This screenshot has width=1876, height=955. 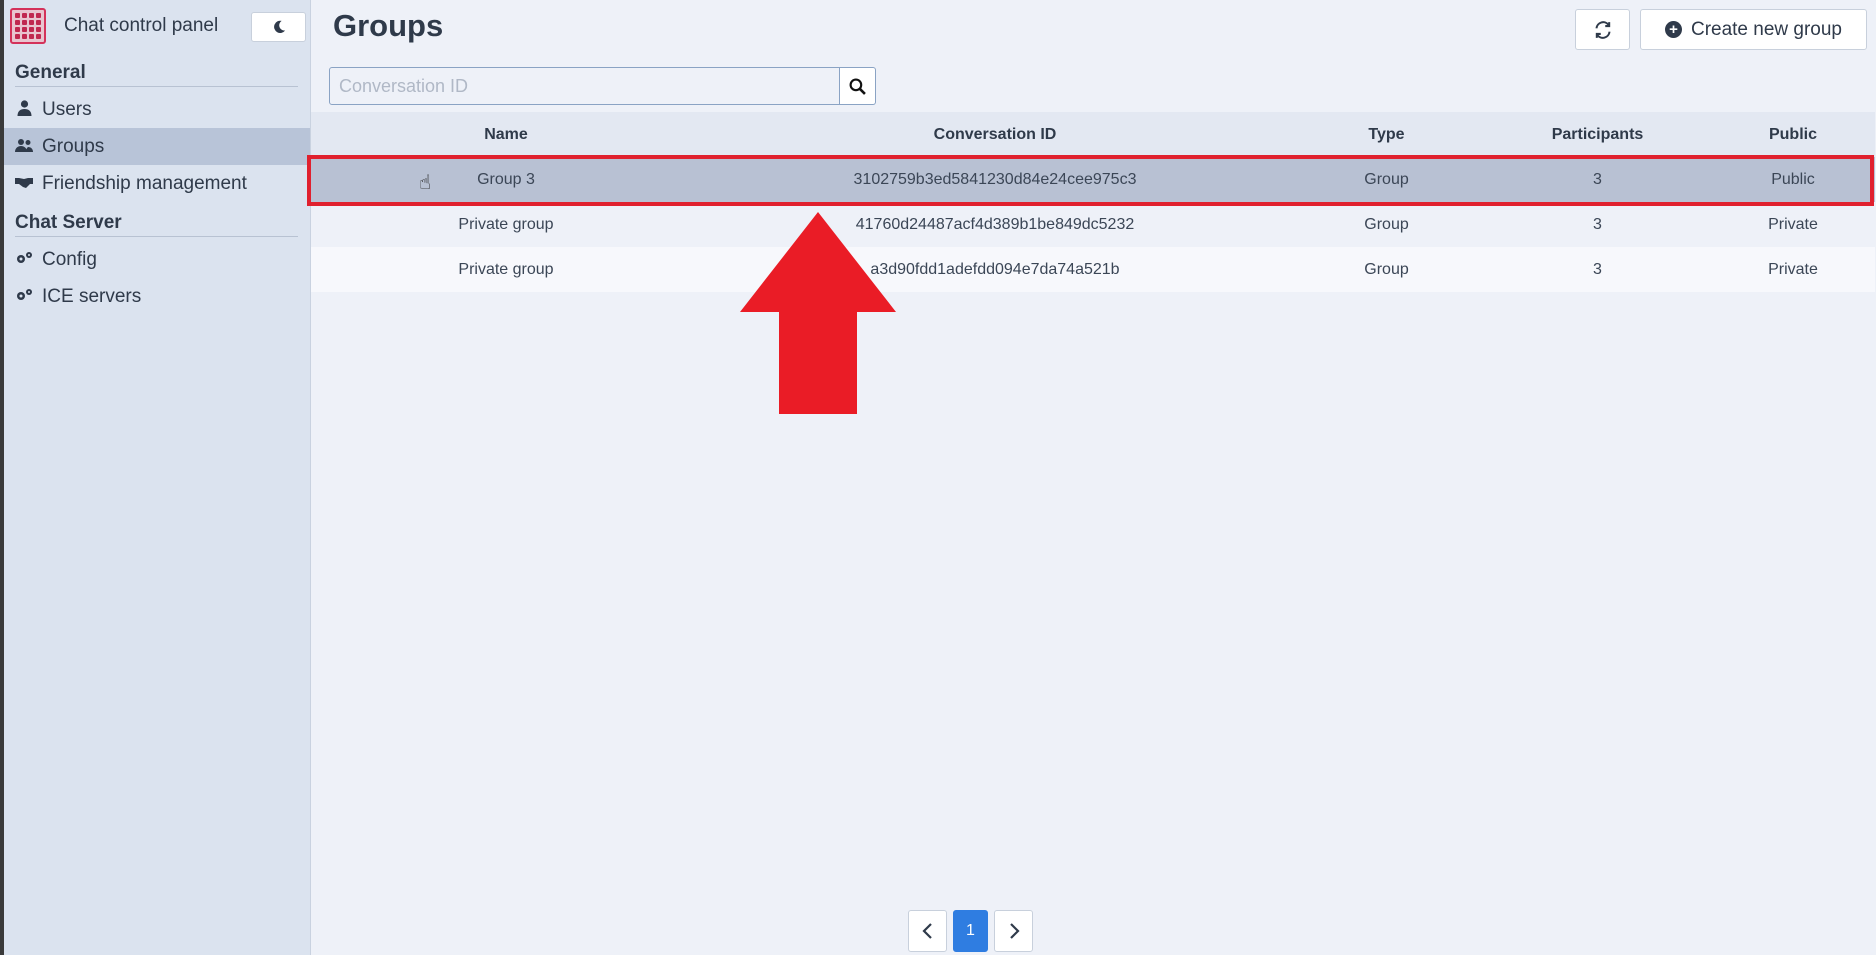 I want to click on sidebar-item-groups: Groups, so click(x=157, y=146).